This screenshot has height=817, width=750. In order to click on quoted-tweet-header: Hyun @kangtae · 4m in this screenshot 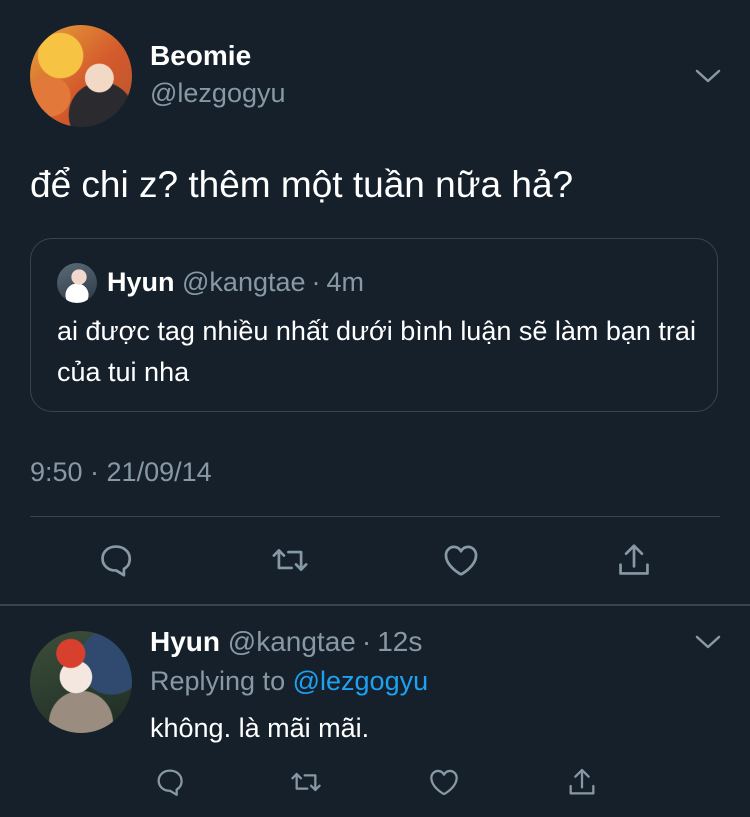, I will do `click(235, 282)`.